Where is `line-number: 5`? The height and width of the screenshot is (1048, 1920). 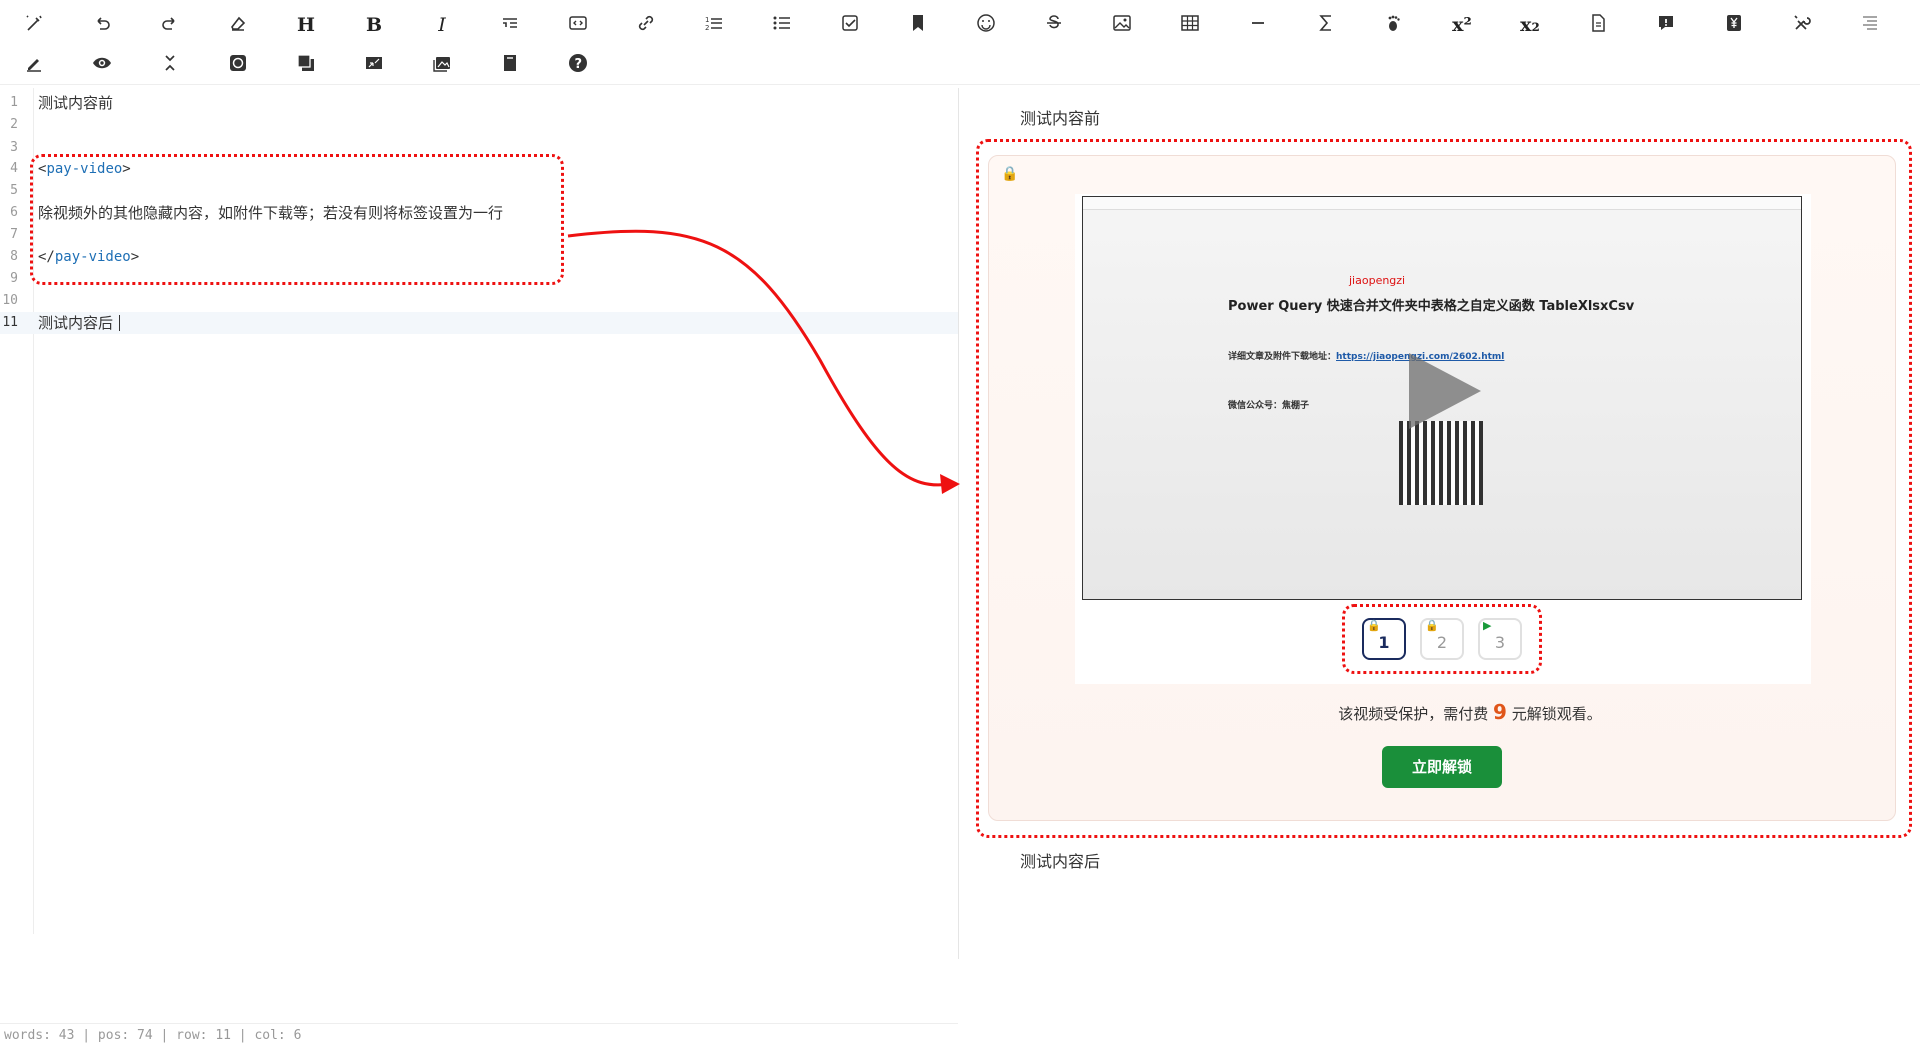
line-number: 5 is located at coordinates (14, 190).